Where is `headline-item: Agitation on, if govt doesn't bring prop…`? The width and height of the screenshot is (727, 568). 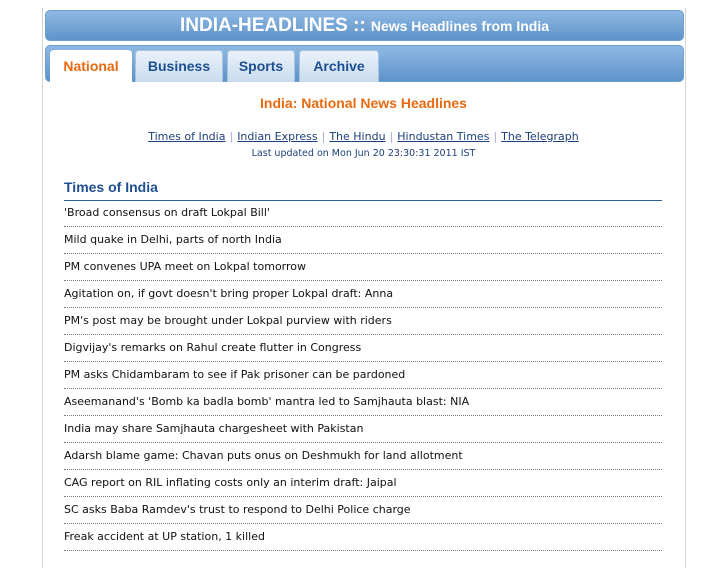 headline-item: Agitation on, if govt doesn't bring prop… is located at coordinates (363, 294).